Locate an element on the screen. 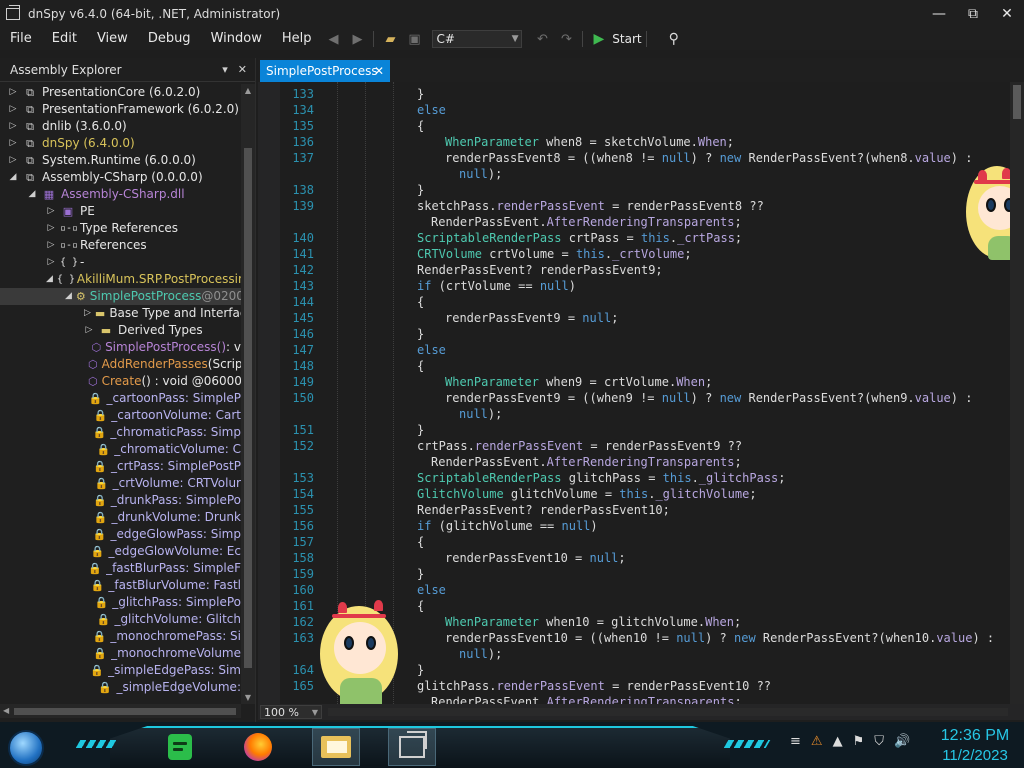 The image size is (1024, 768). code-token: { is located at coordinates (421, 542).